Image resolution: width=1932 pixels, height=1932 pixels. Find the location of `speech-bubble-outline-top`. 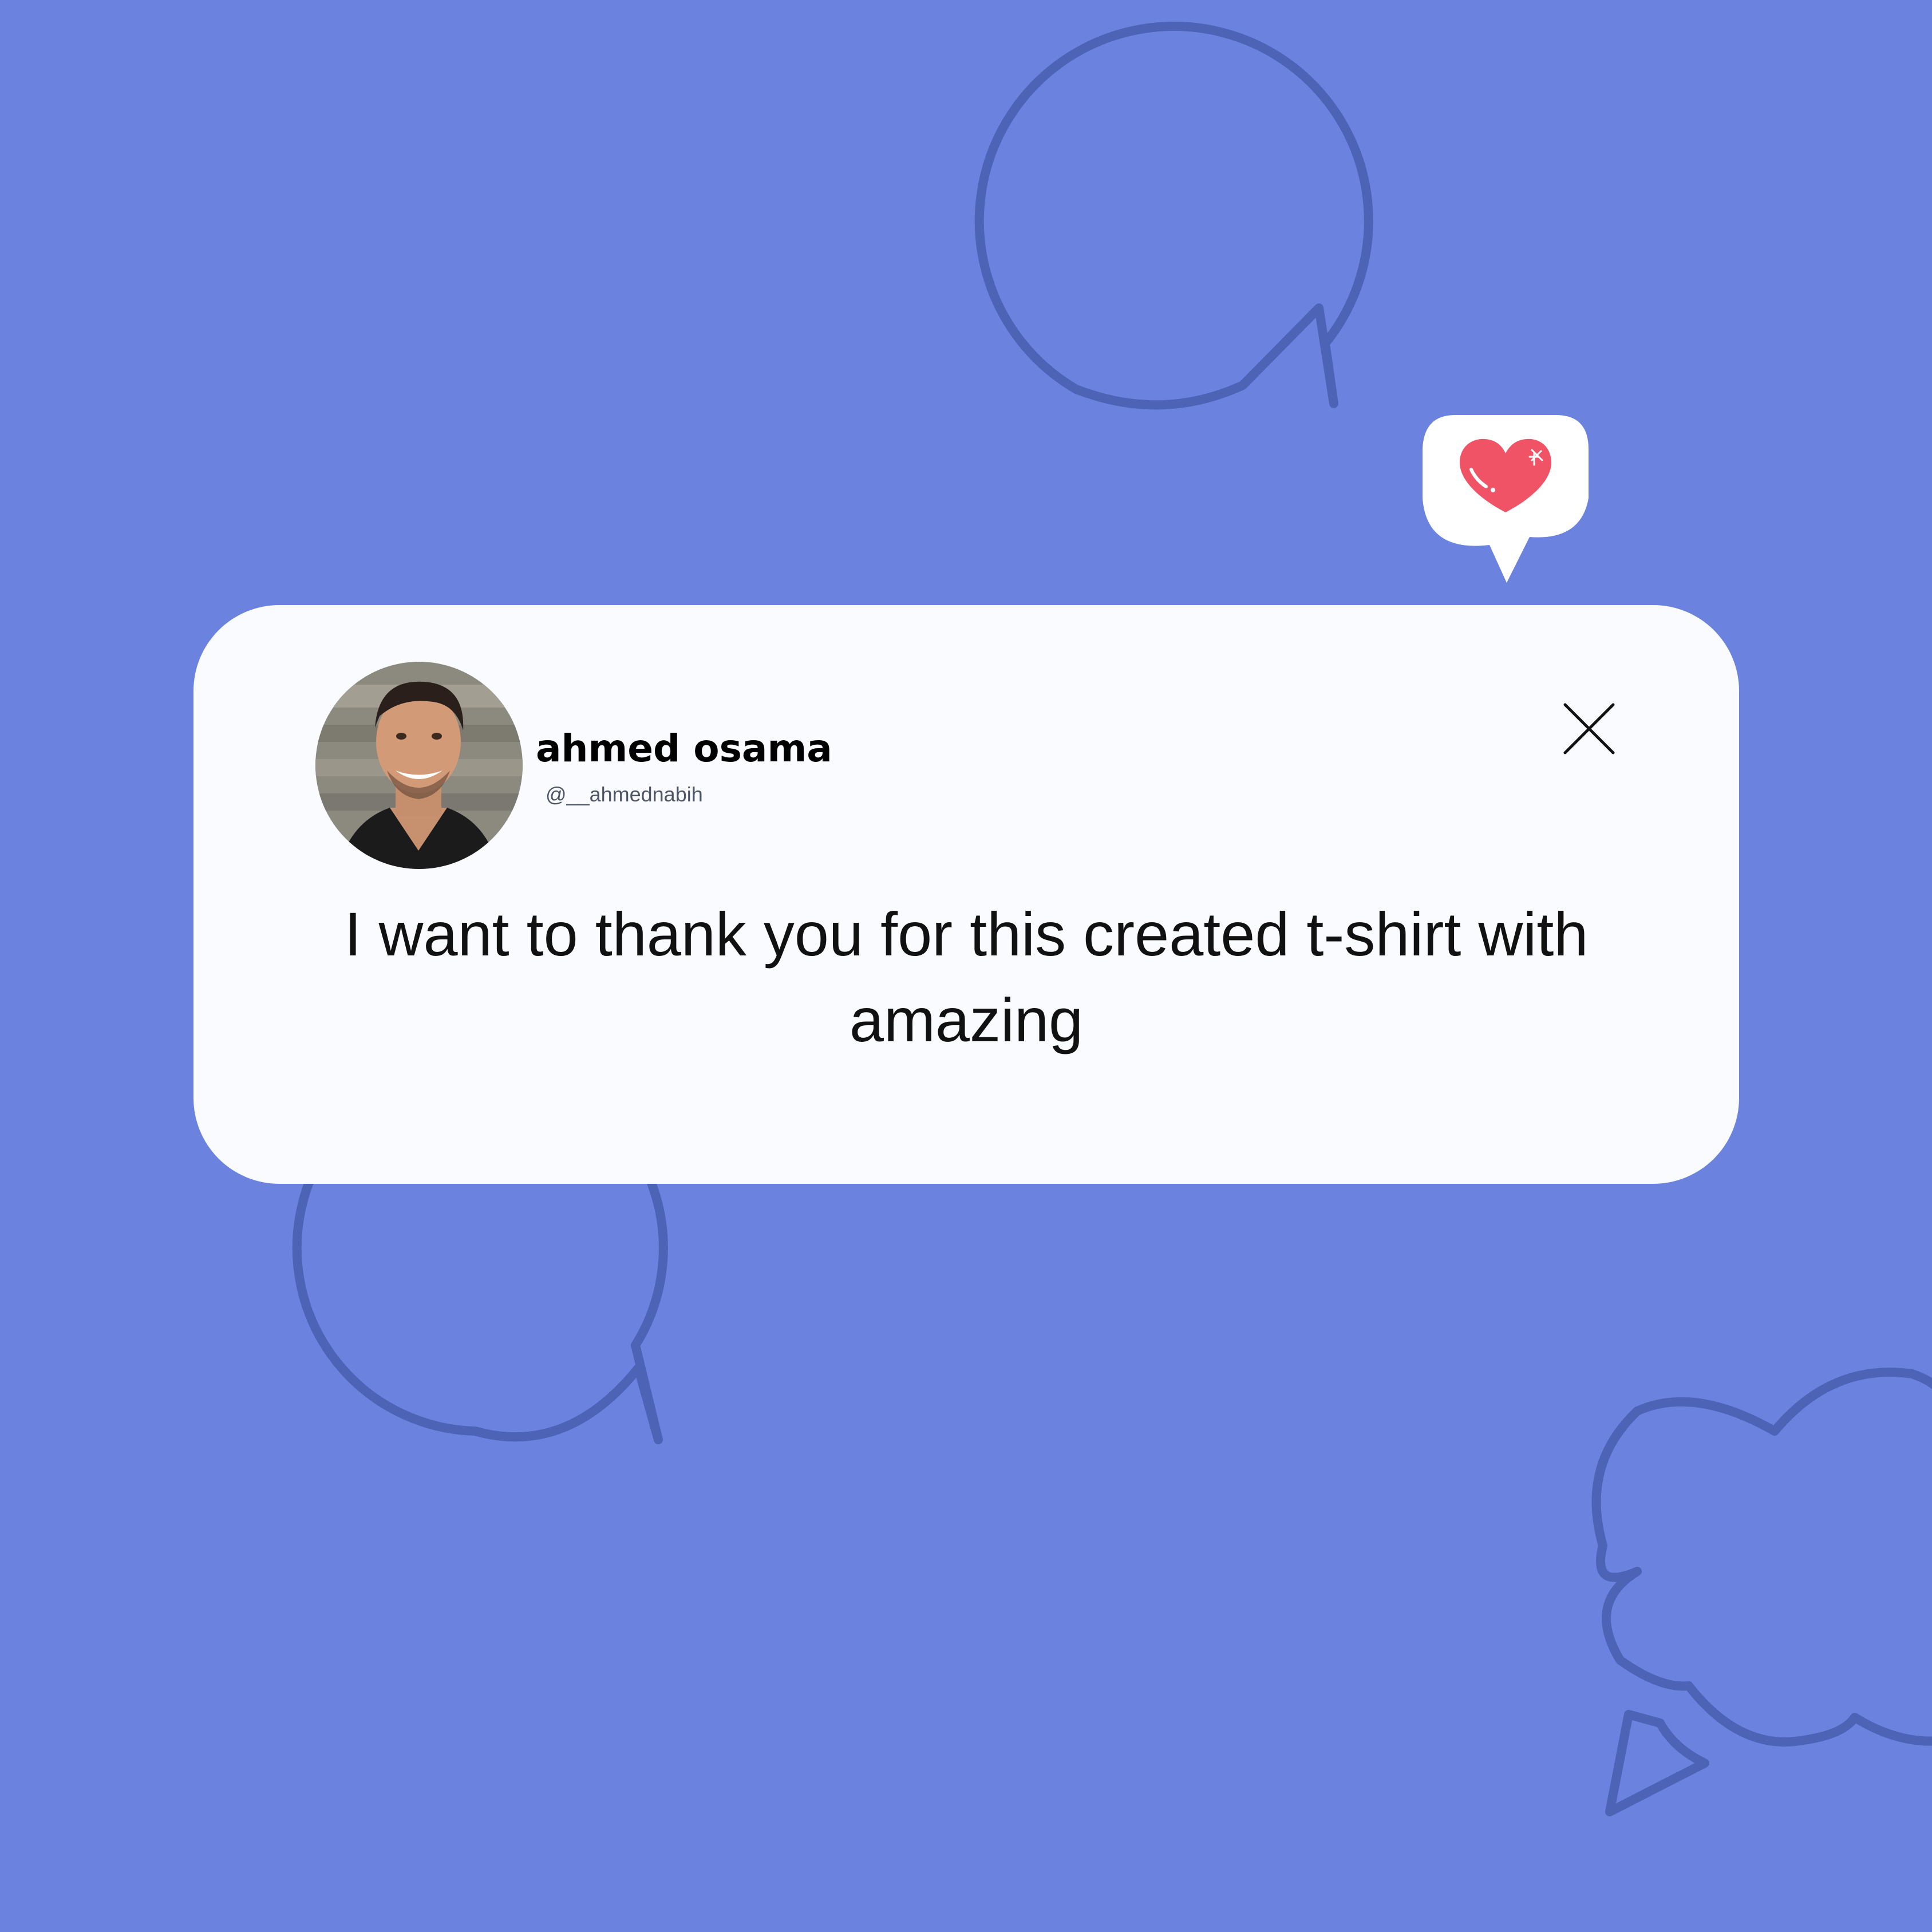

speech-bubble-outline-top is located at coordinates (1173, 216).